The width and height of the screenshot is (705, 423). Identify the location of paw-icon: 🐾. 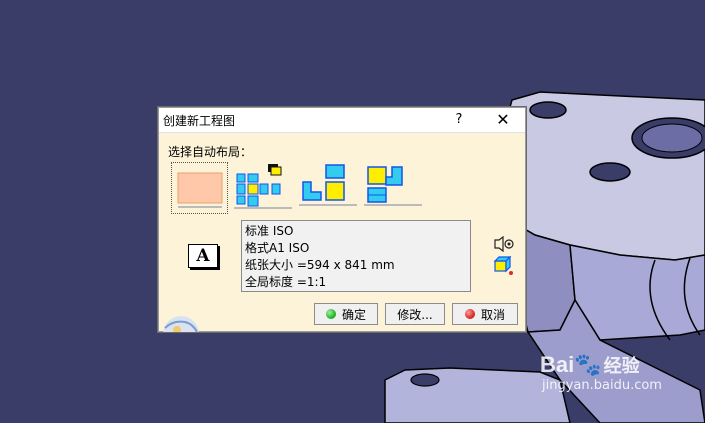
(588, 364).